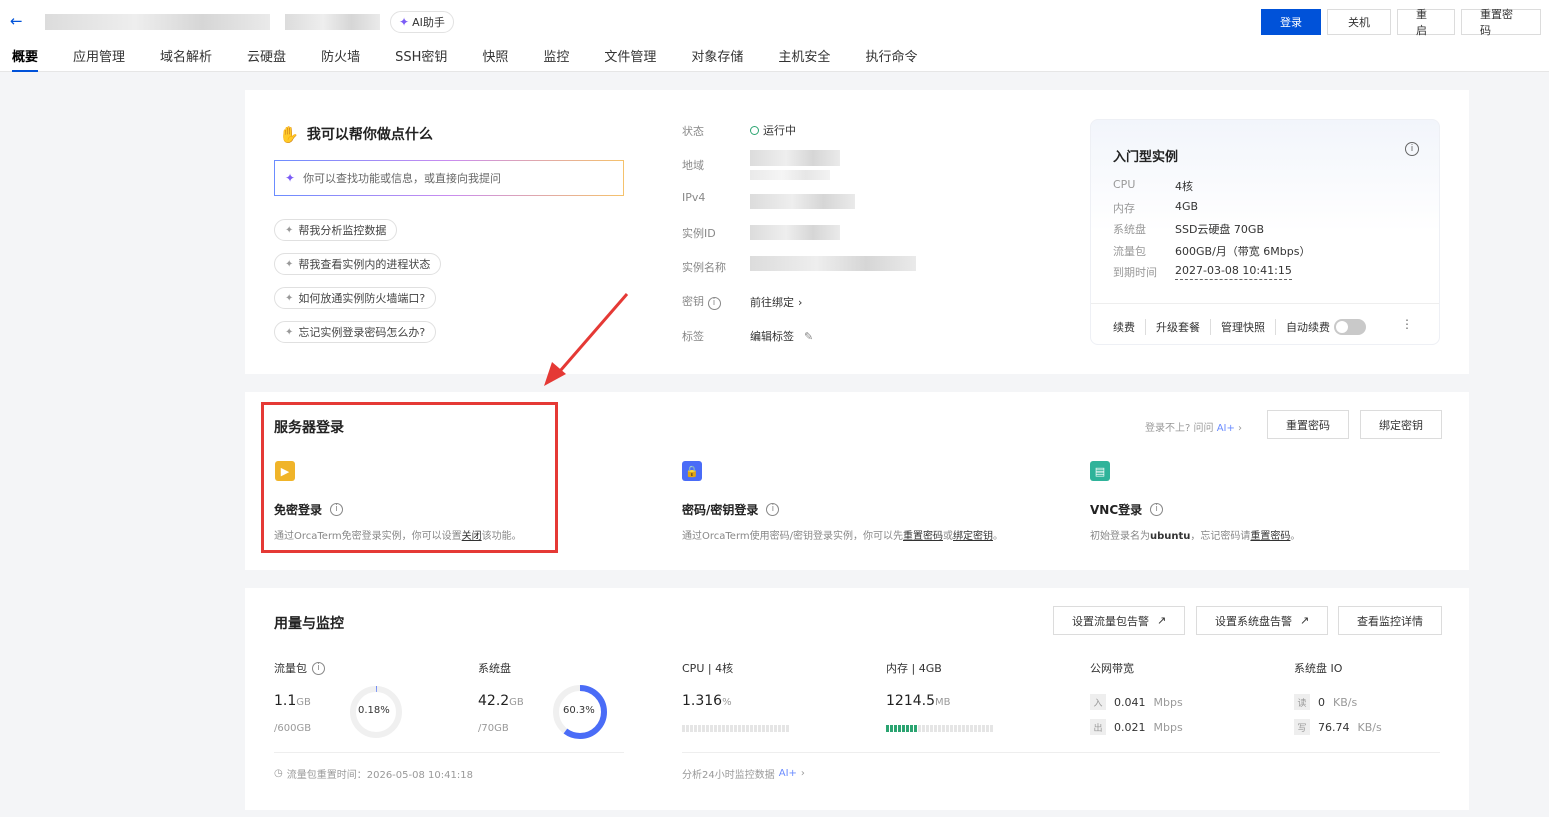 This screenshot has height=817, width=1549. Describe the element at coordinates (833, 263) in the screenshot. I see `instance-name-value-redacted` at that location.